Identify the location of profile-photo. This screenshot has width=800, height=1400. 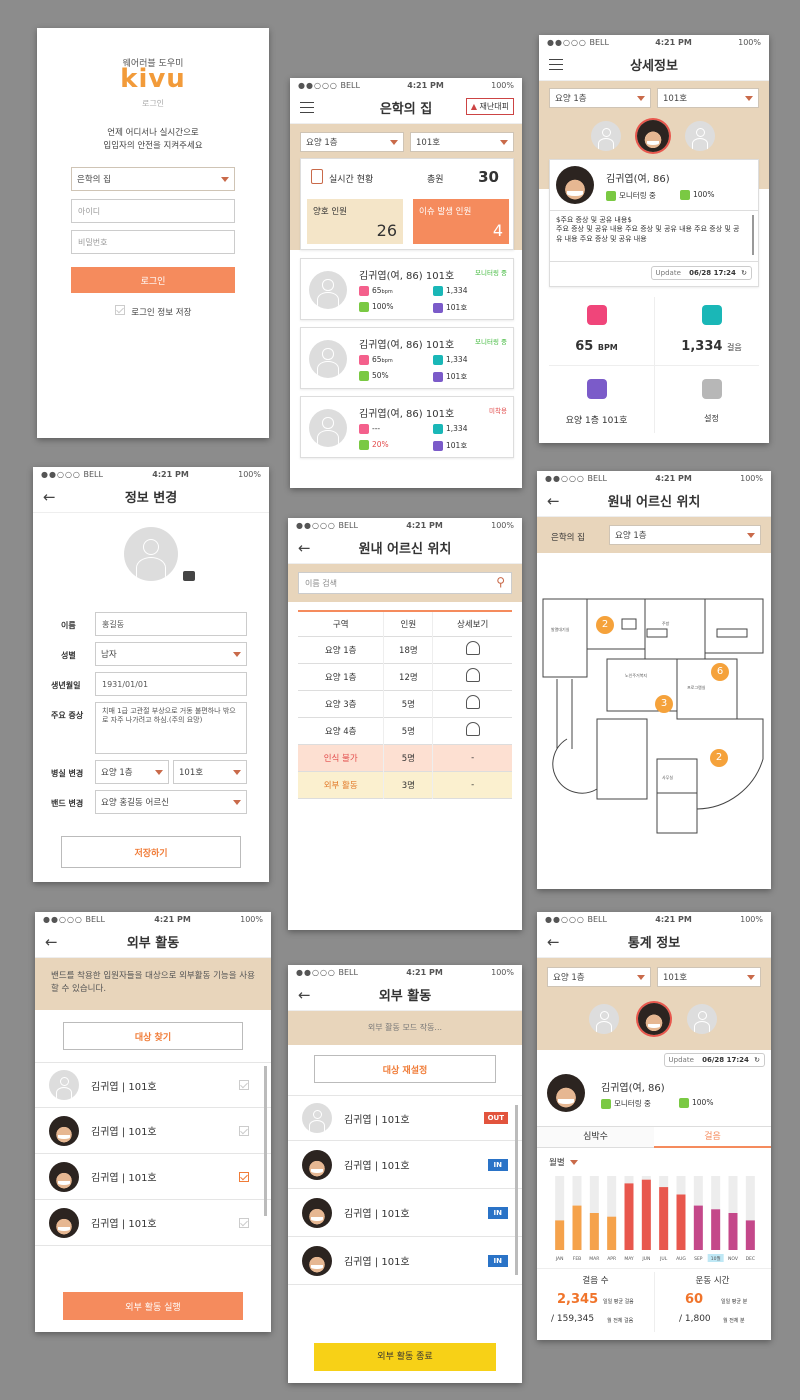
(151, 554).